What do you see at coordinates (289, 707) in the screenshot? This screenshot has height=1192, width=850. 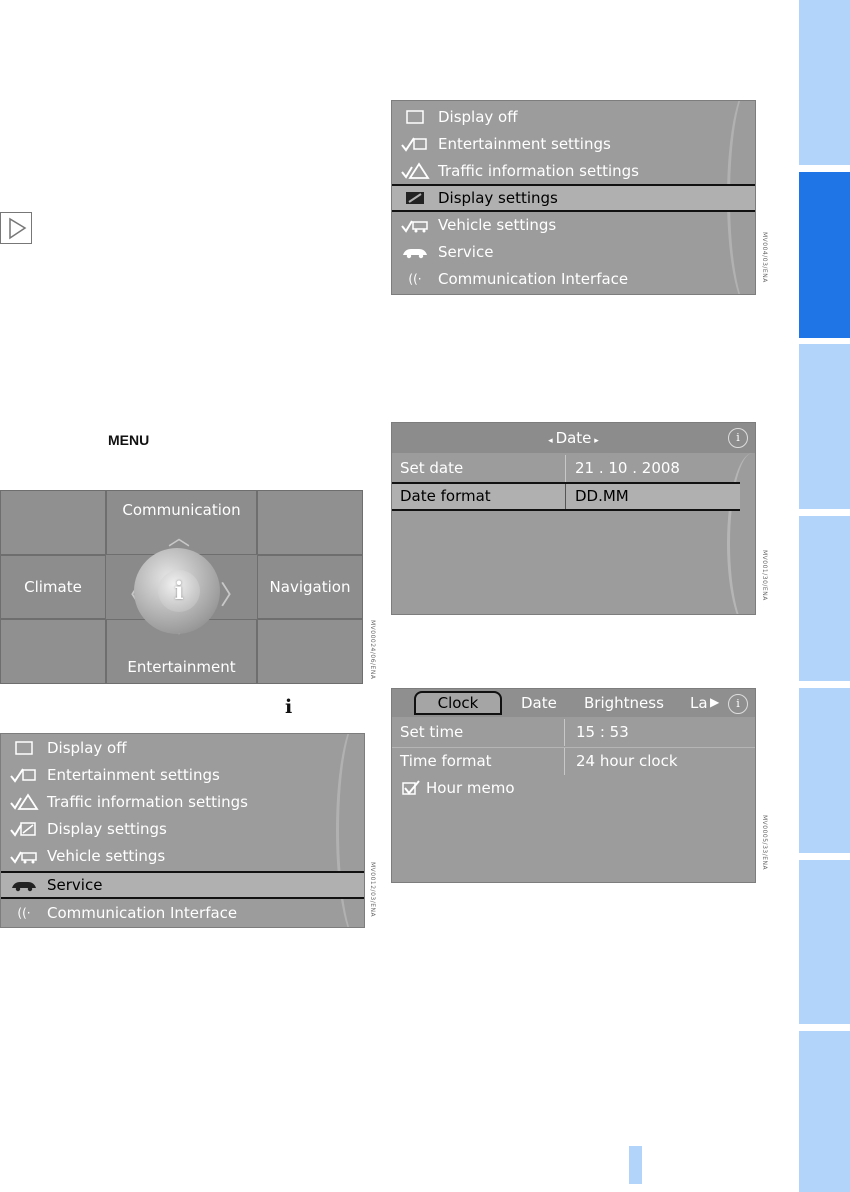 I see `info-symbol: i` at bounding box center [289, 707].